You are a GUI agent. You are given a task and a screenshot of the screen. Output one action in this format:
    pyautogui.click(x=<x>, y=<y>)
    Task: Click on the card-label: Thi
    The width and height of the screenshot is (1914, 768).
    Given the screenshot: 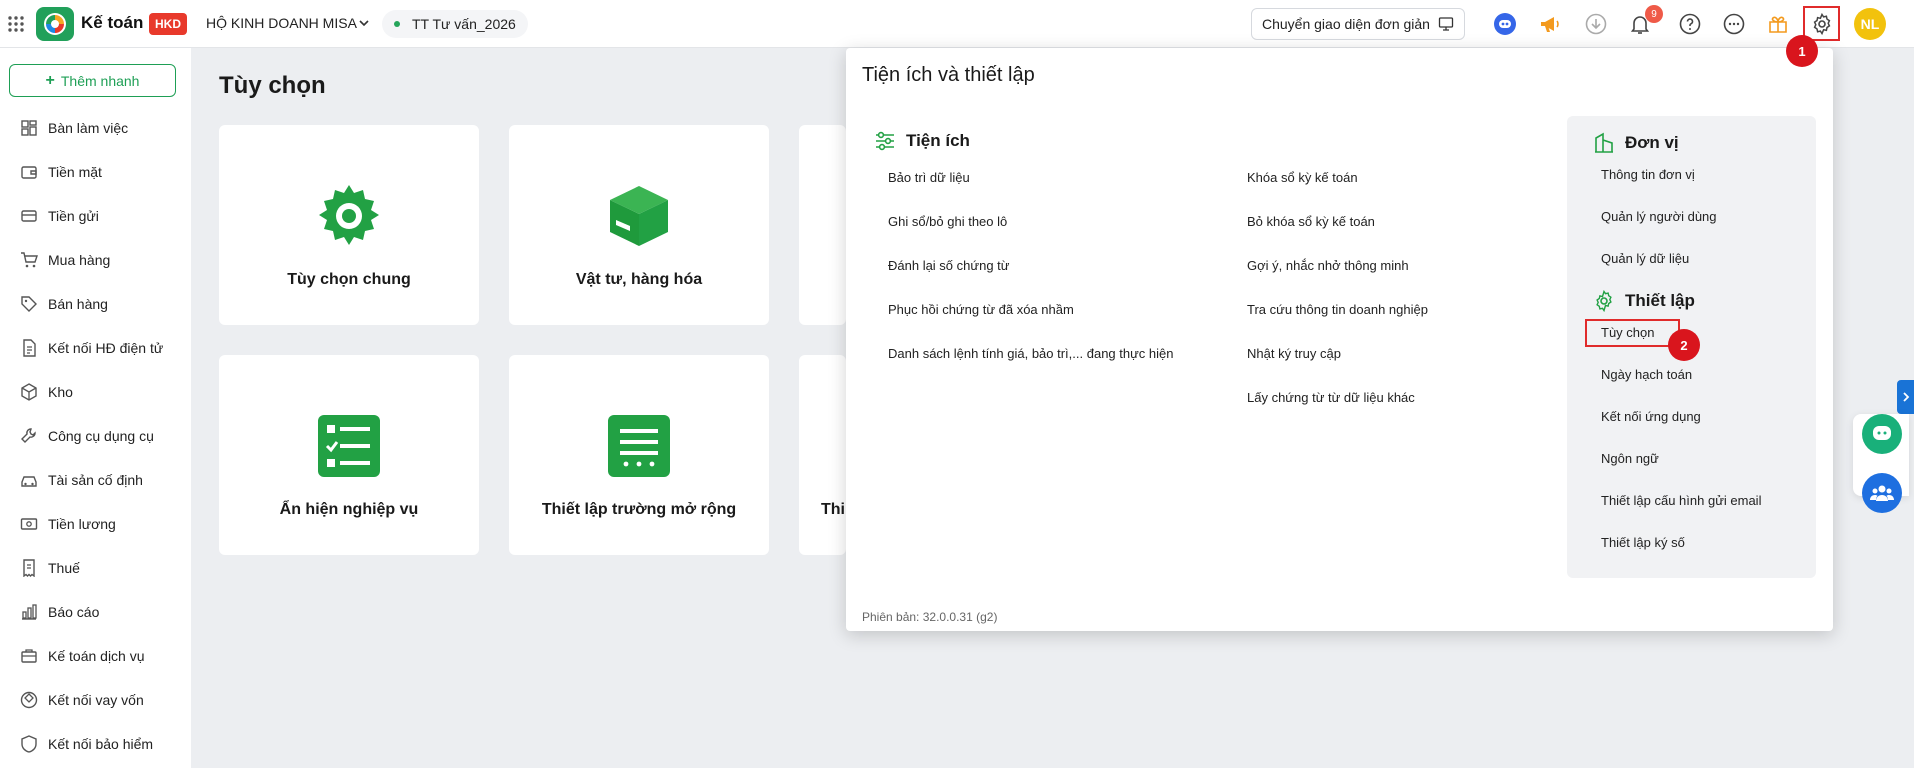 What is the action you would take?
    pyautogui.click(x=833, y=509)
    